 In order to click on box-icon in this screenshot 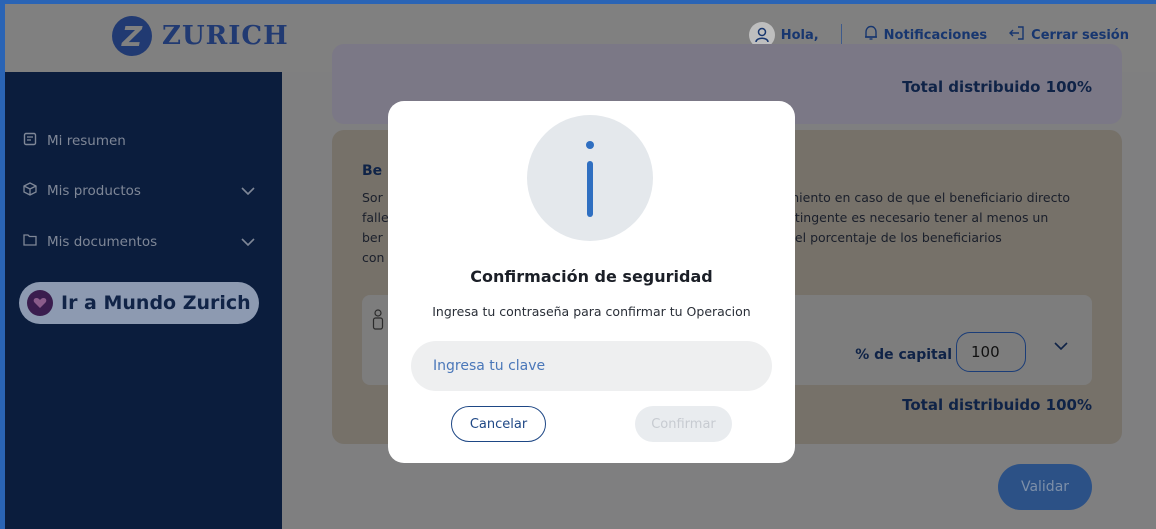, I will do `click(30, 191)`.